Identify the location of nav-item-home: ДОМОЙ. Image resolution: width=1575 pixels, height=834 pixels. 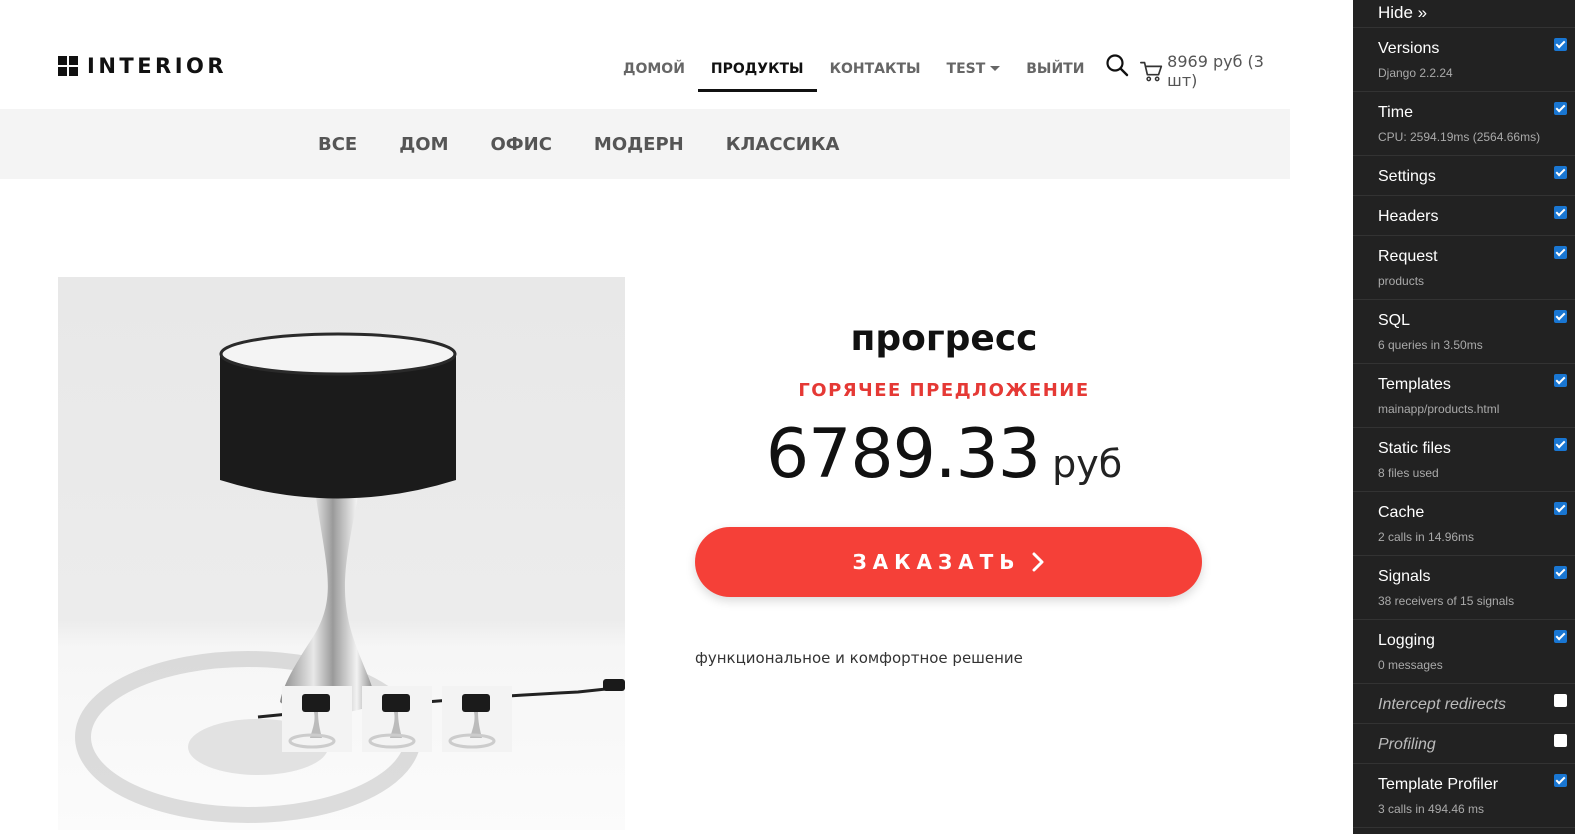
(654, 69).